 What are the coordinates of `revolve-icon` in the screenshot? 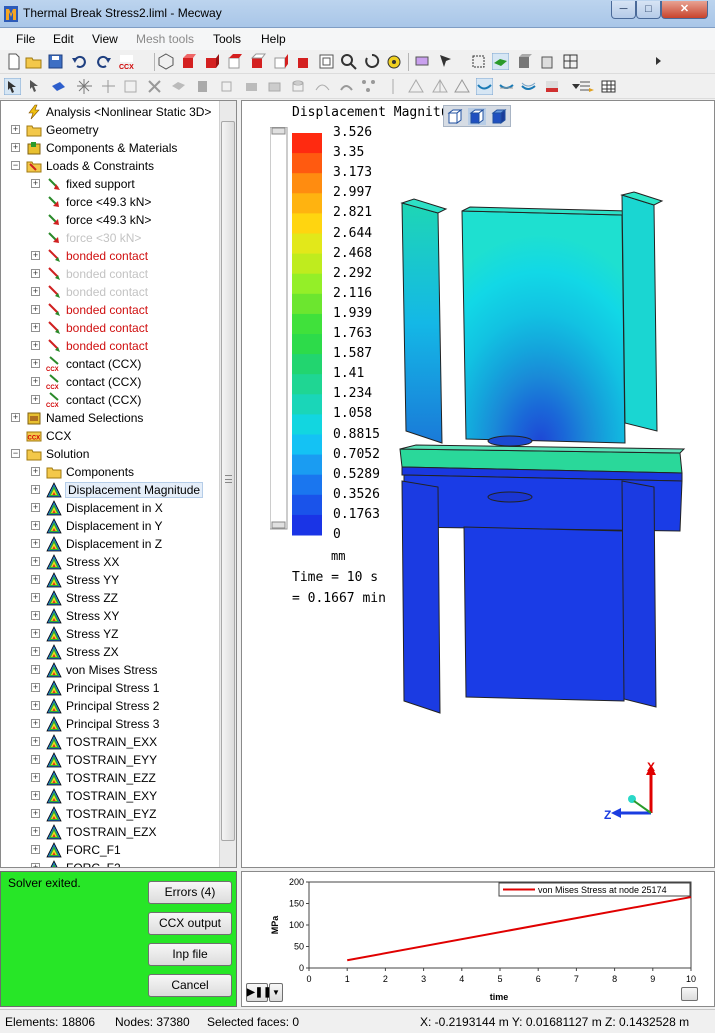 It's located at (346, 86).